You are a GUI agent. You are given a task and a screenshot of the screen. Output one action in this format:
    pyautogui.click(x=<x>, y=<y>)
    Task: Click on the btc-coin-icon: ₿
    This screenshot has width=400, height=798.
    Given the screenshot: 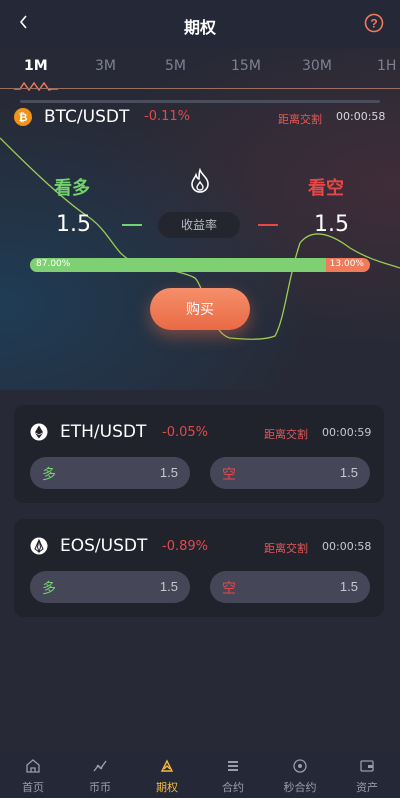 What is the action you would take?
    pyautogui.click(x=23, y=117)
    